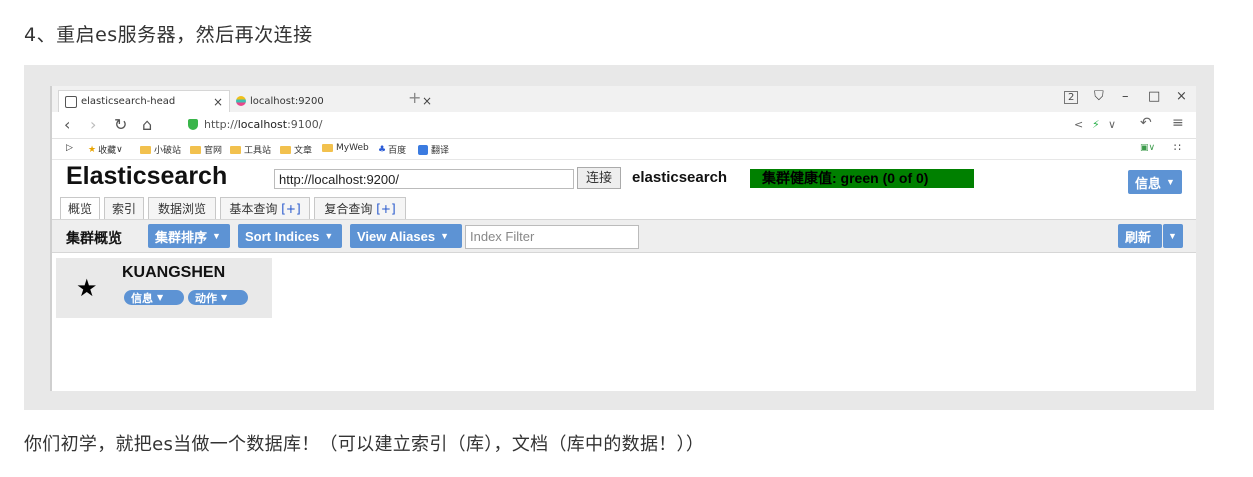 Image resolution: width=1253 pixels, height=477 pixels. I want to click on share-icon: <, so click(1078, 124).